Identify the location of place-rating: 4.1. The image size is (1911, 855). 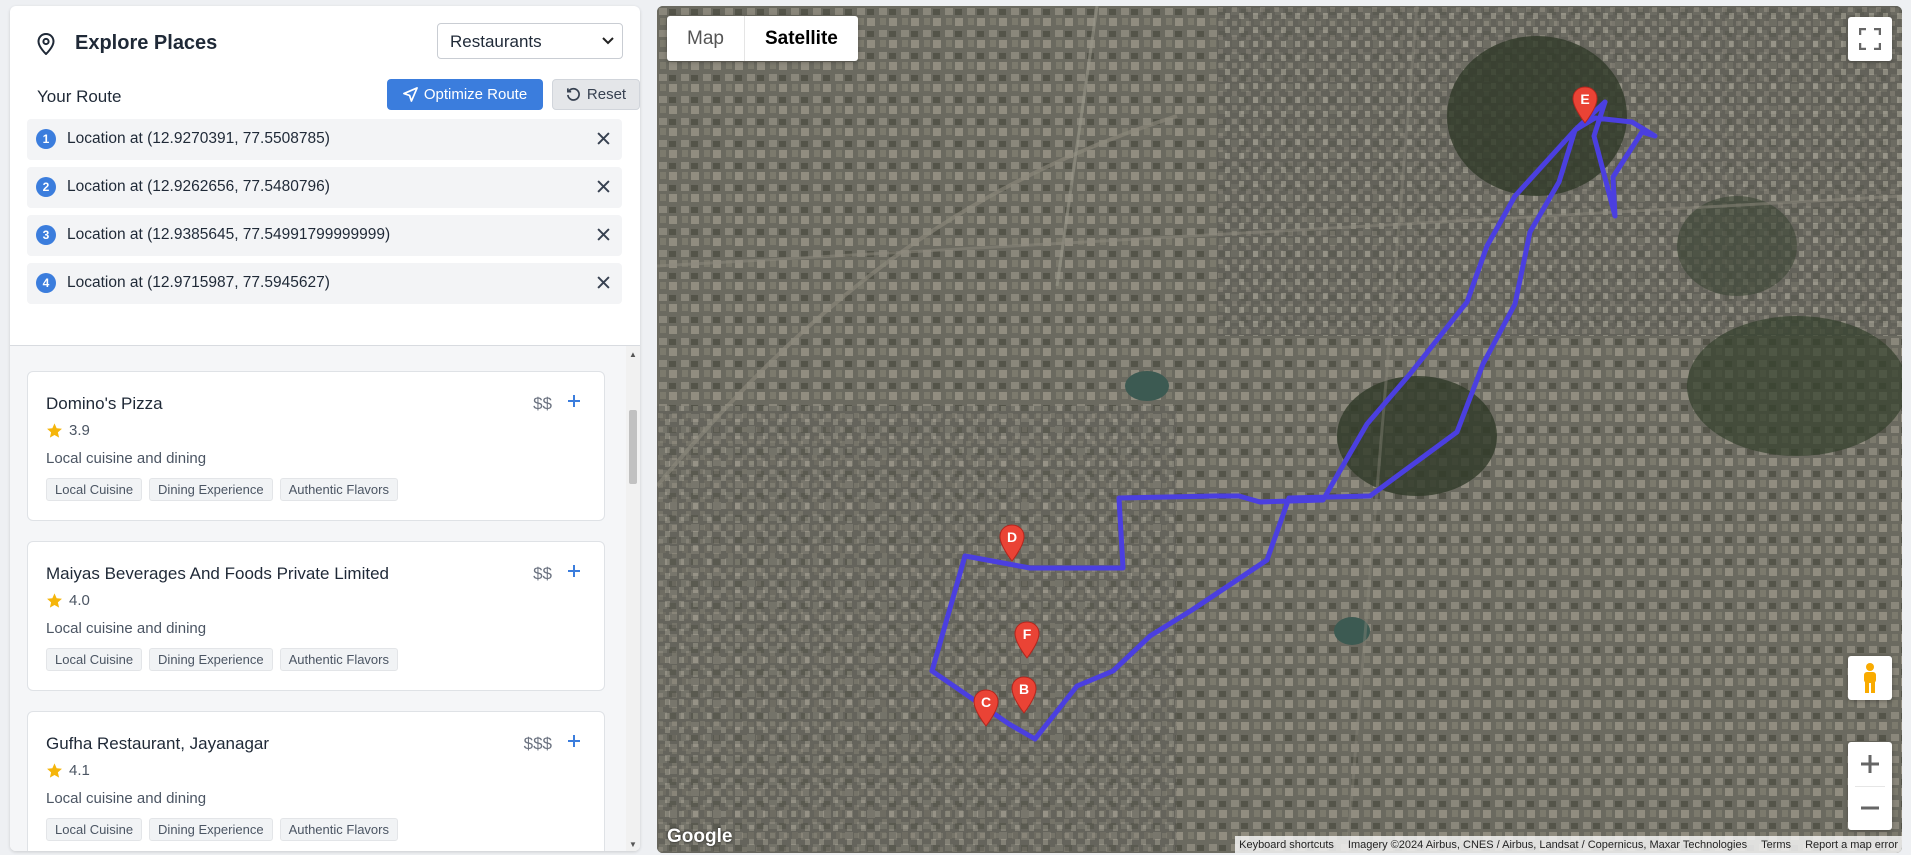
(68, 770).